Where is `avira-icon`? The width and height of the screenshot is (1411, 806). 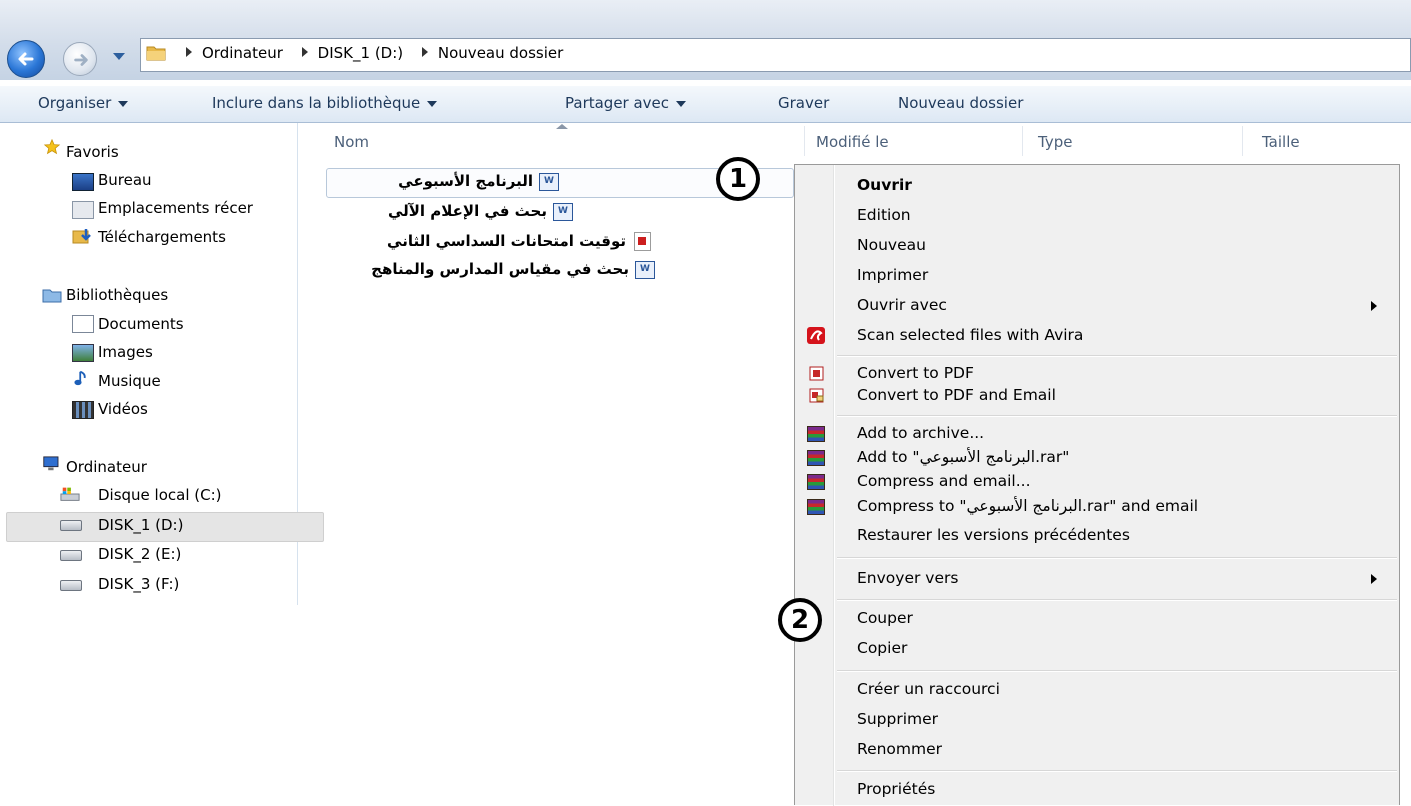 avira-icon is located at coordinates (816, 335).